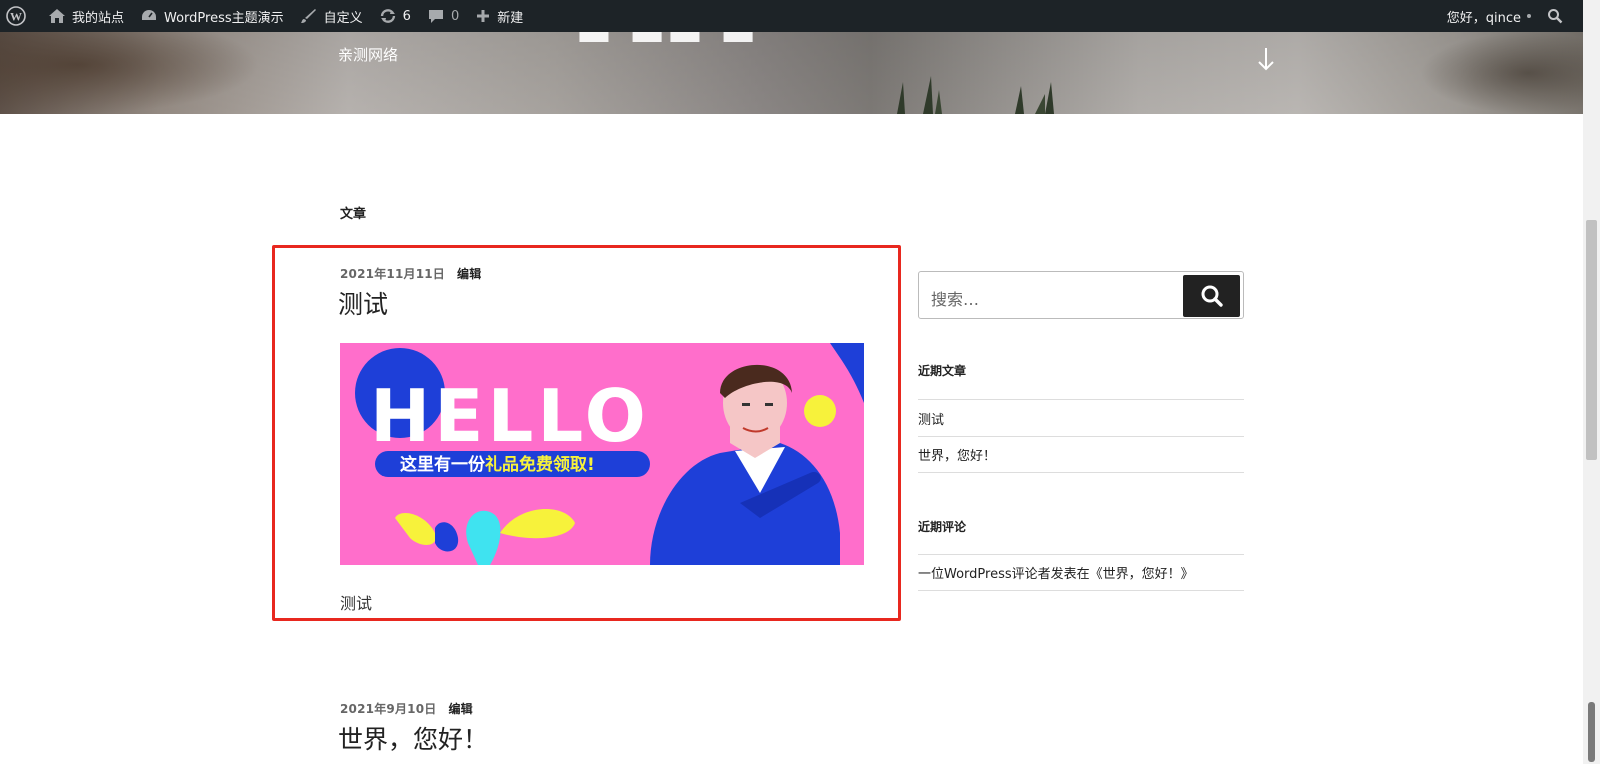 This screenshot has height=764, width=1600. I want to click on header-image-overlay, so click(791, 73).